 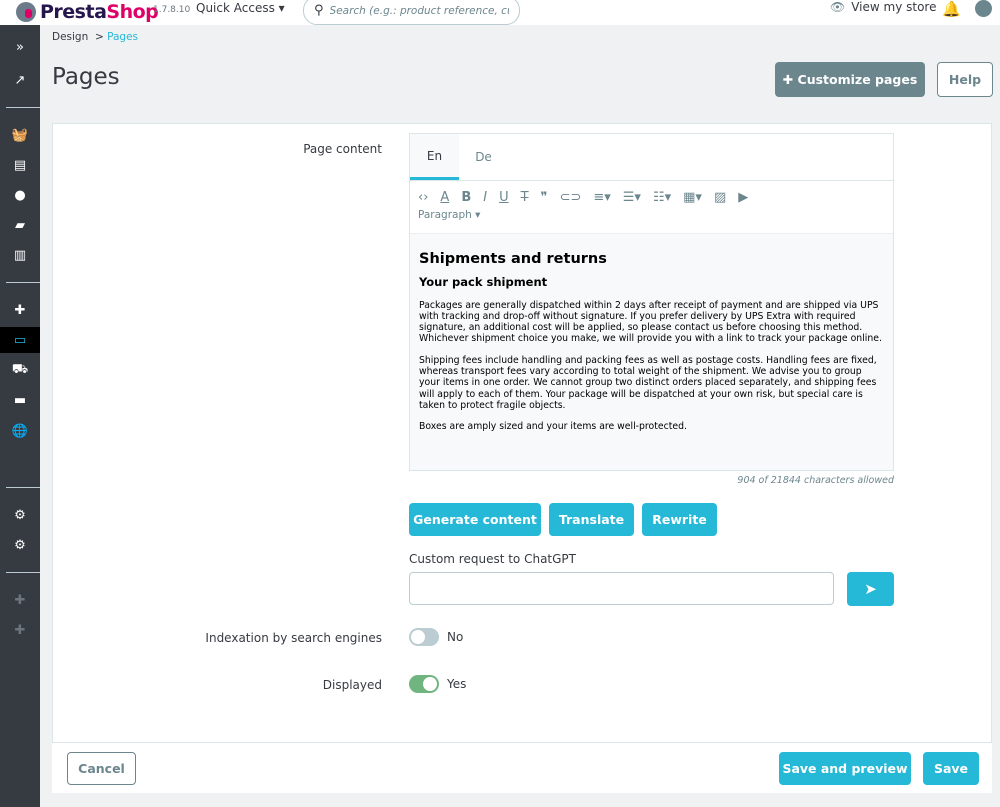 What do you see at coordinates (352, 685) in the screenshot?
I see `displayed-label: Displayed` at bounding box center [352, 685].